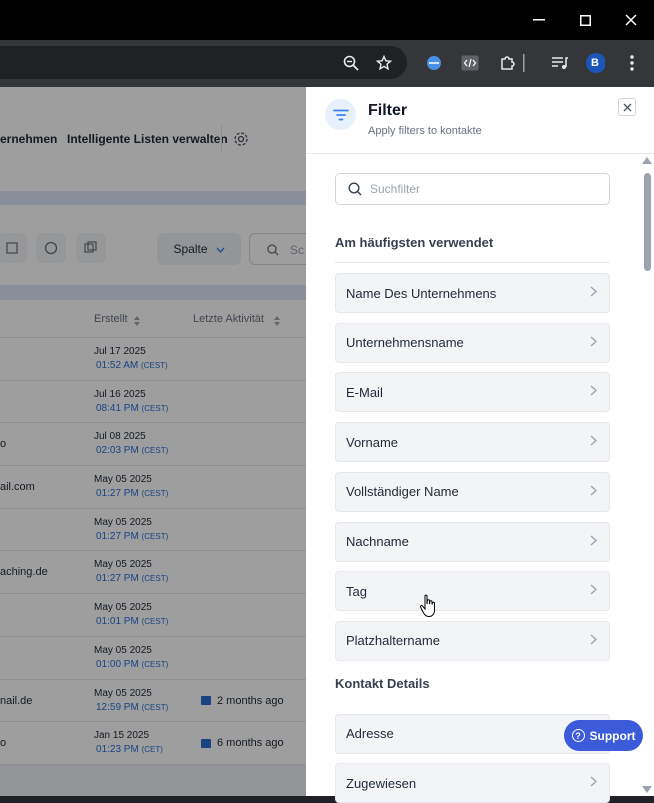 The image size is (654, 803). I want to click on extensions-puzzle-icon, so click(507, 63).